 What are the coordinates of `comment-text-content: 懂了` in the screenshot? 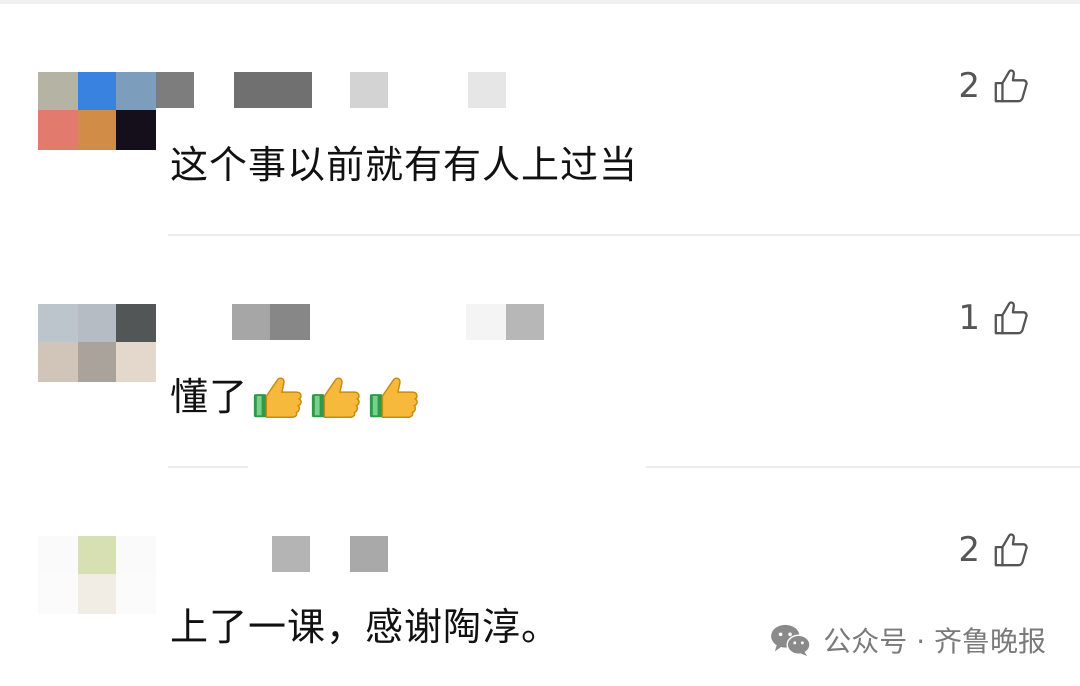 It's located at (209, 397).